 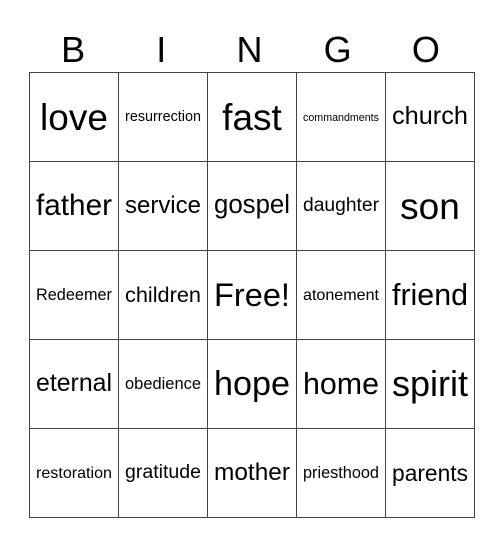 I want to click on cell-word: love, so click(x=74, y=117).